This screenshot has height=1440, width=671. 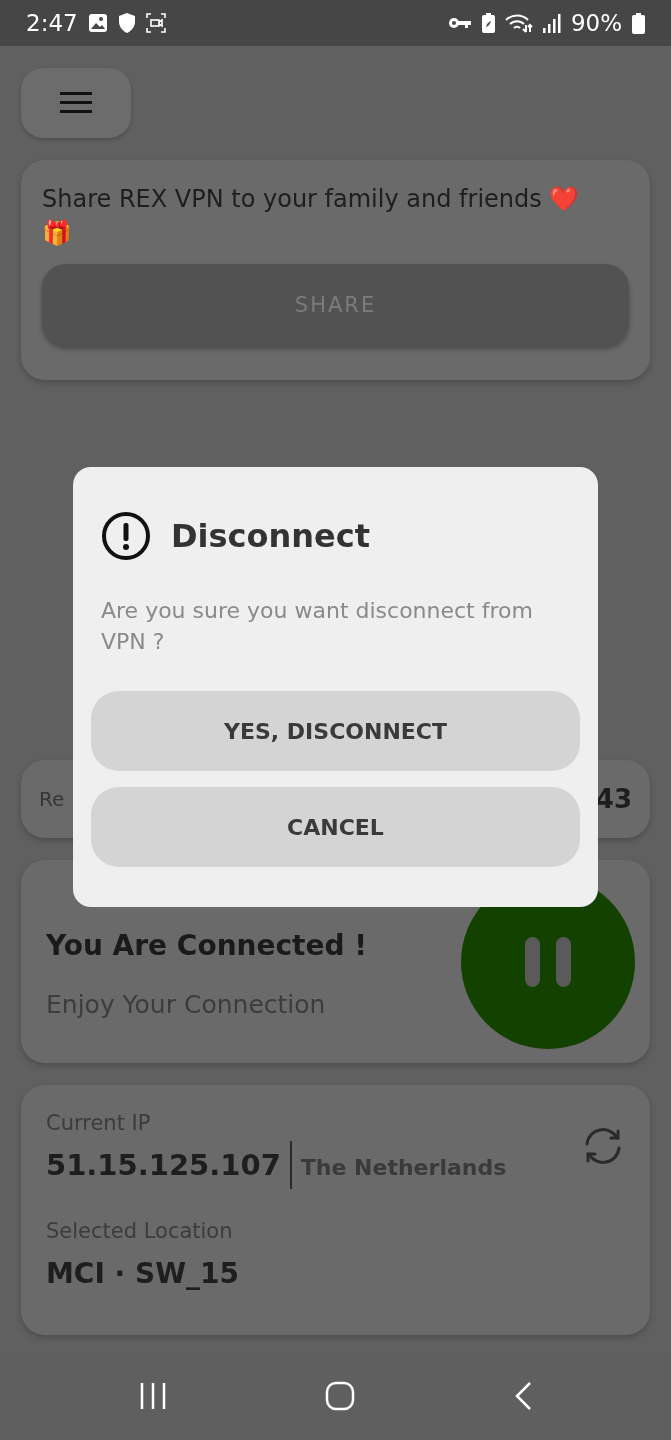 What do you see at coordinates (596, 23) in the screenshot?
I see `battery-percent: 90%` at bounding box center [596, 23].